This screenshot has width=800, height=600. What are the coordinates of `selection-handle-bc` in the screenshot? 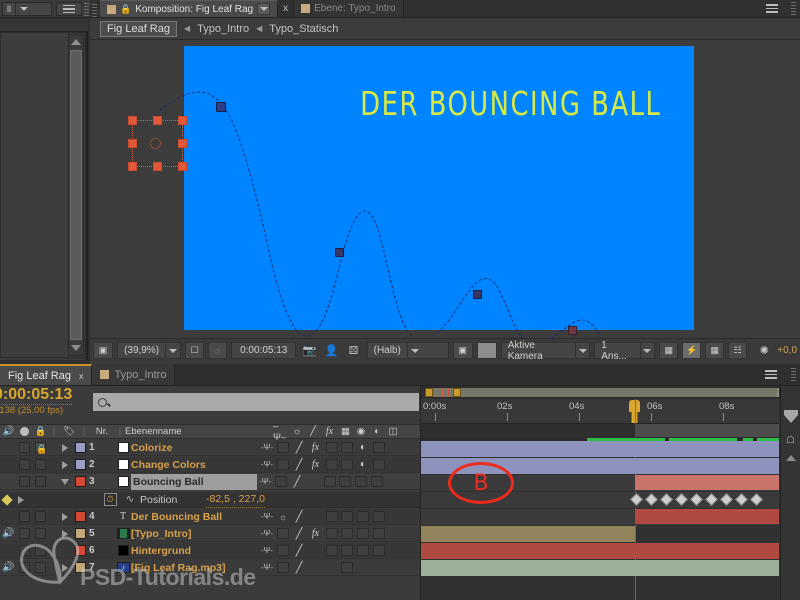 It's located at (157, 166).